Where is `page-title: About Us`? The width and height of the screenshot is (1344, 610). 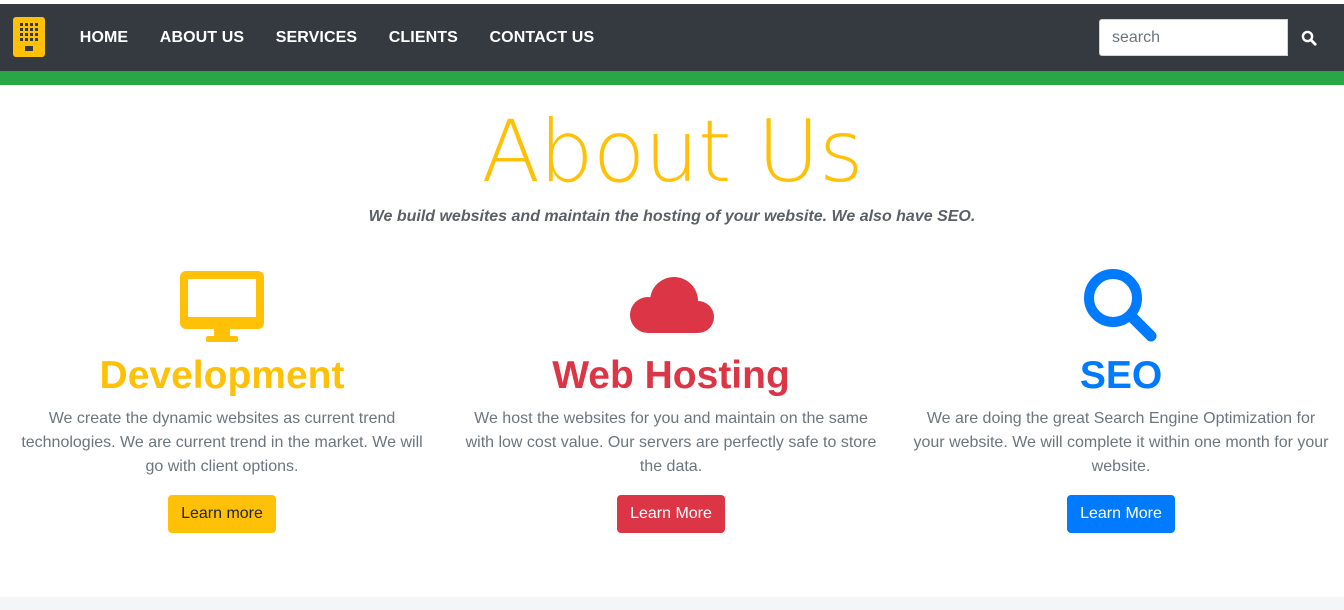
page-title: About Us is located at coordinates (672, 152).